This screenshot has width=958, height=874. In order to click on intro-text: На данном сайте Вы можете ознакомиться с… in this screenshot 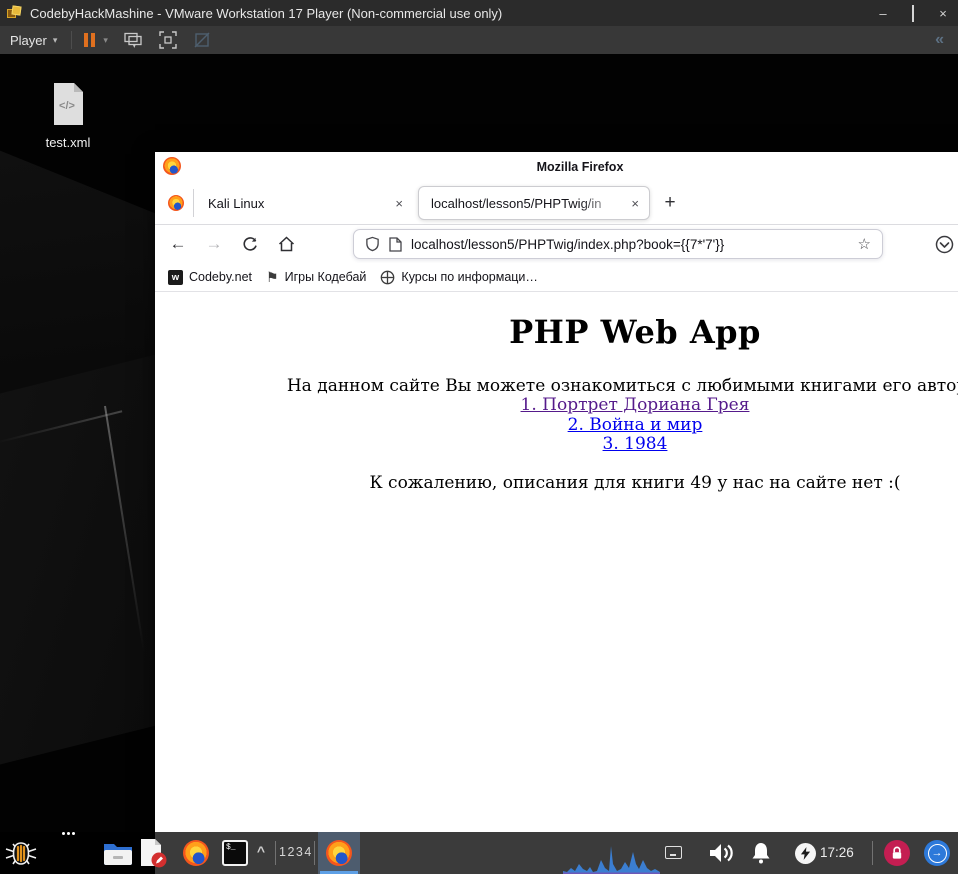, I will do `click(622, 386)`.